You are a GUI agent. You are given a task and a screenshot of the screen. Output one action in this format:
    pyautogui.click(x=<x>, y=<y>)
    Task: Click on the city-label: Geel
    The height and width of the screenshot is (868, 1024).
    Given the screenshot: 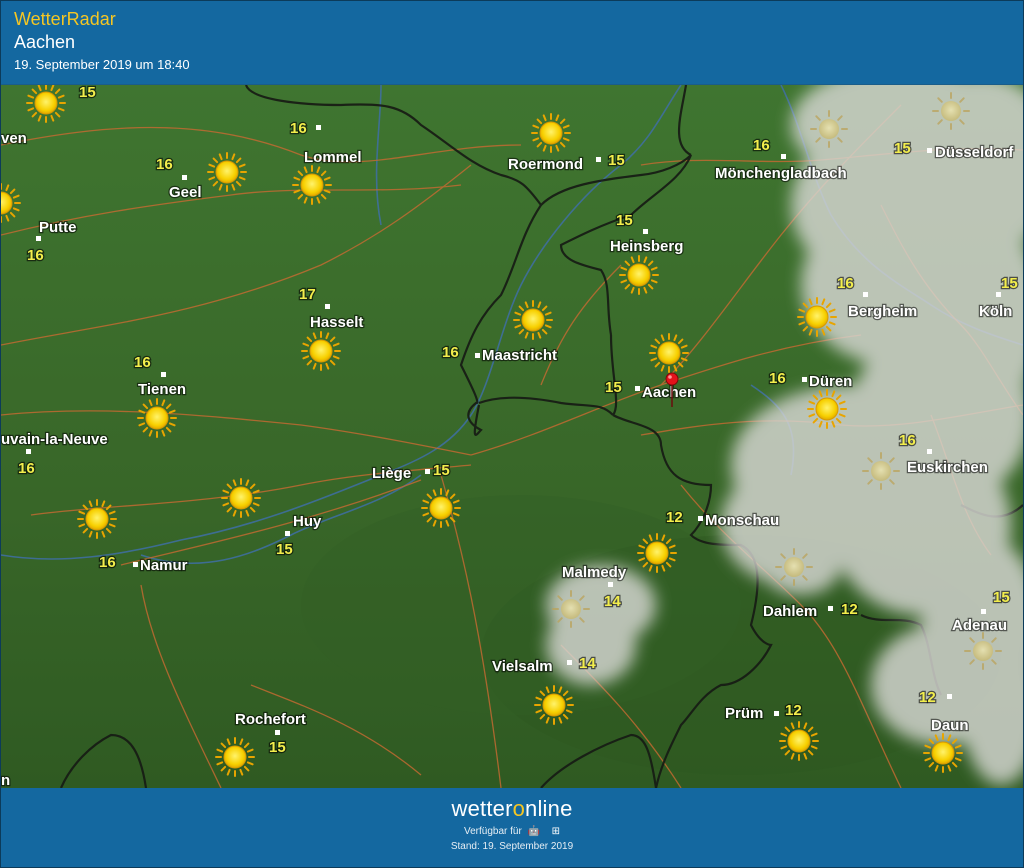 What is the action you would take?
    pyautogui.click(x=185, y=192)
    